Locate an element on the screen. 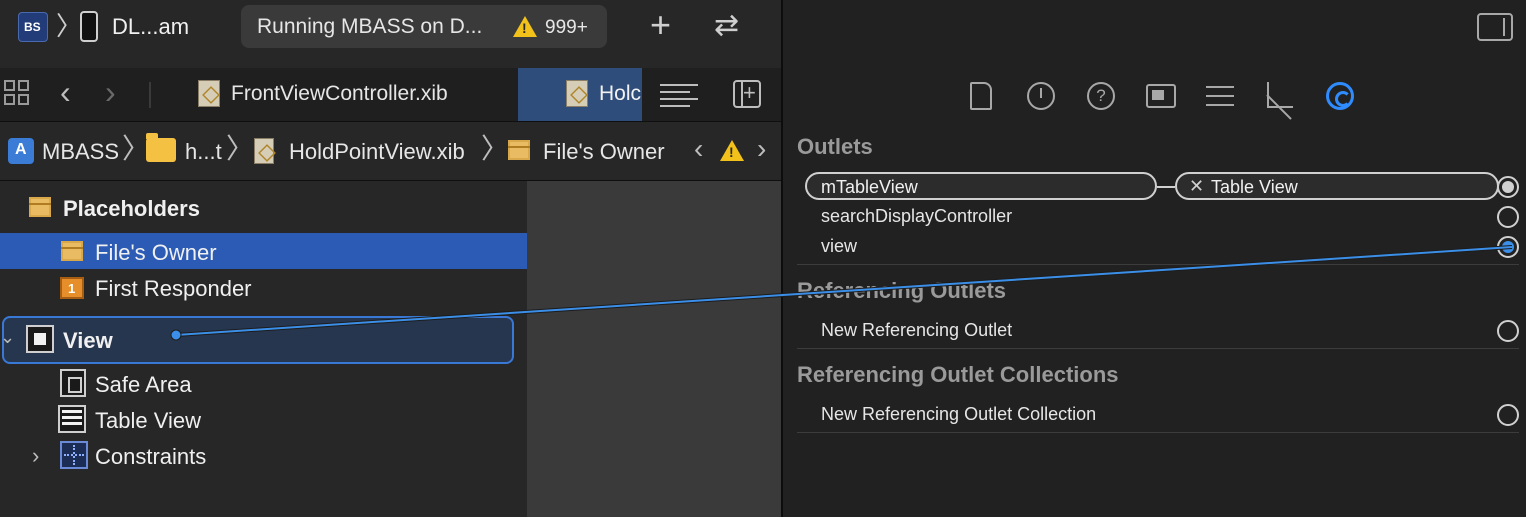 The image size is (1526, 517). jump-bar-file: HoldPointView.xib is located at coordinates (377, 152).